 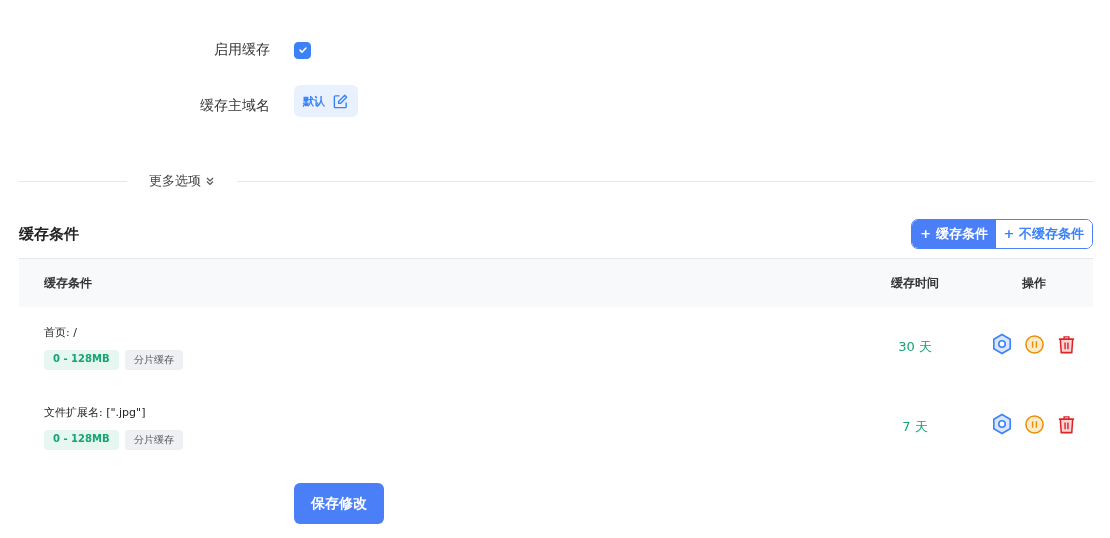 What do you see at coordinates (49, 234) in the screenshot?
I see `section-title: 缓存条件` at bounding box center [49, 234].